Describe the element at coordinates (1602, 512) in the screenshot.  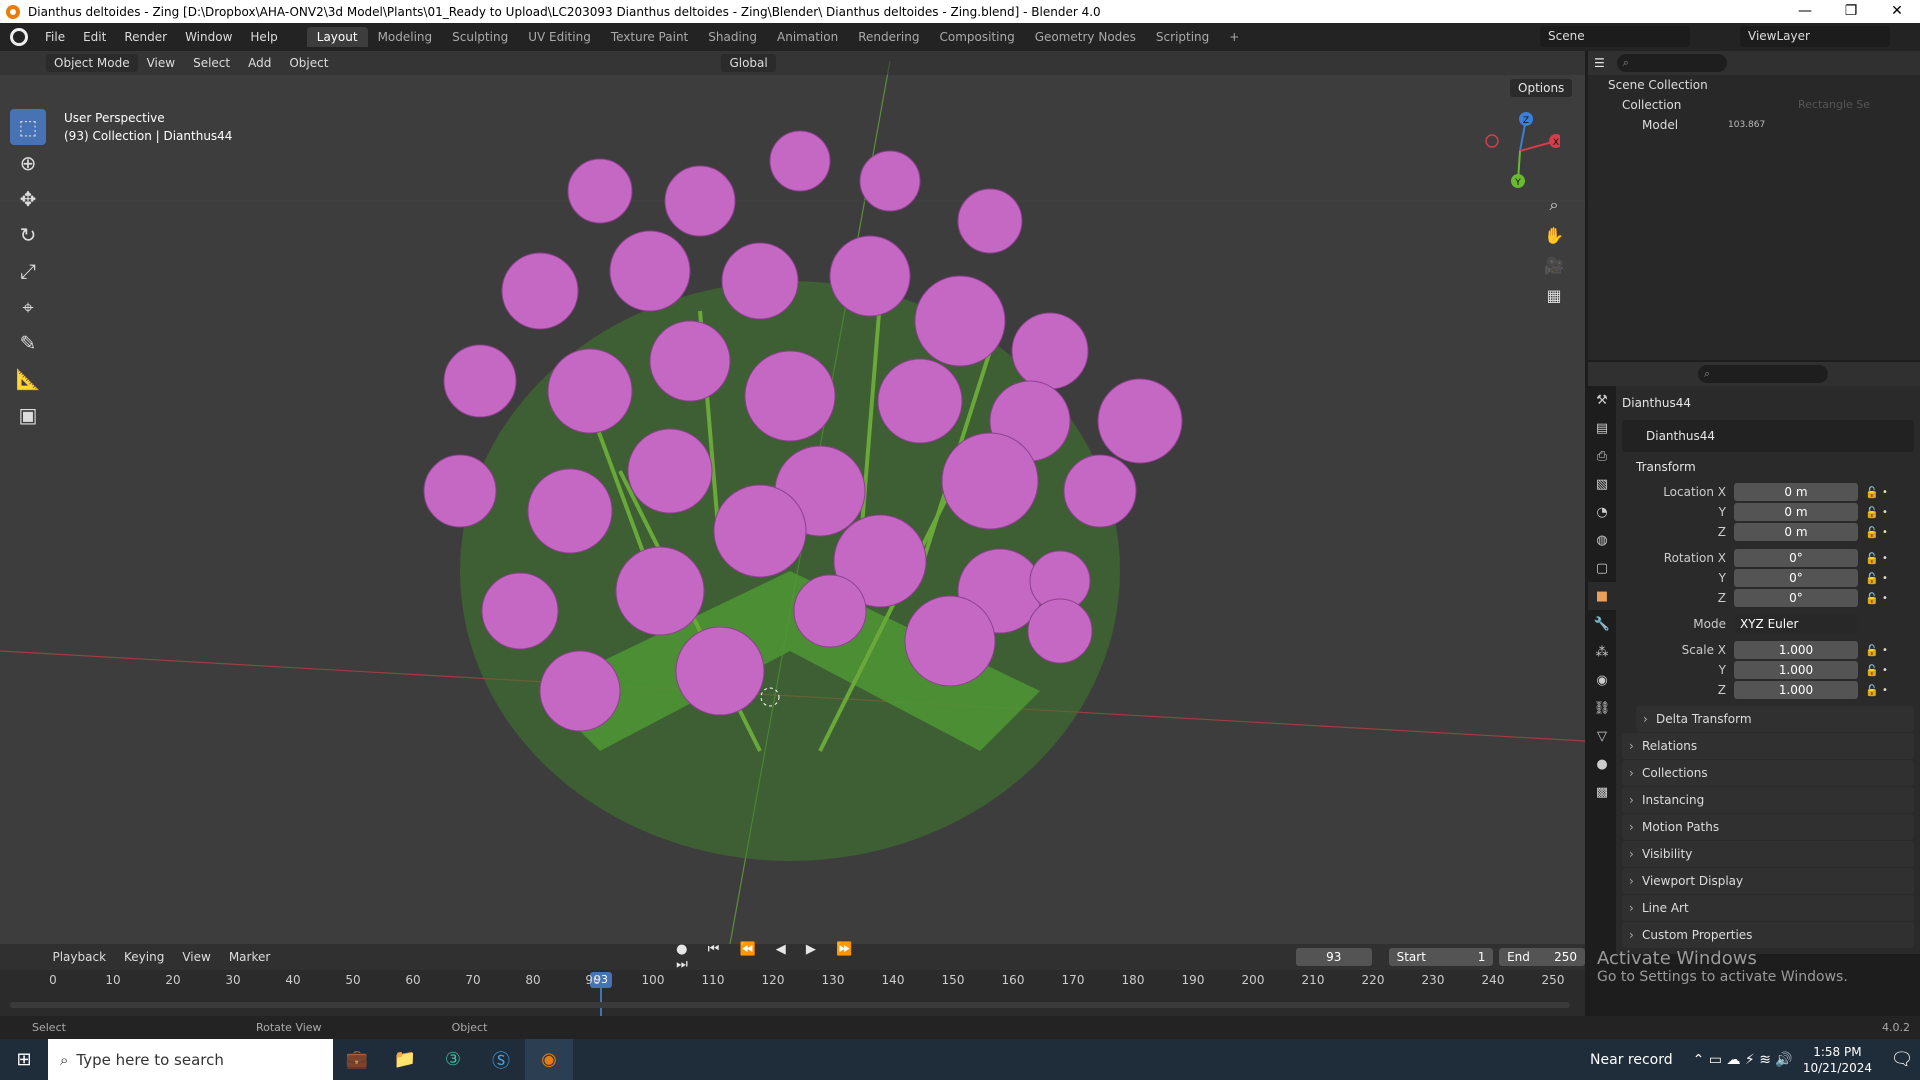
I see `scene-tab-icon: ◔` at that location.